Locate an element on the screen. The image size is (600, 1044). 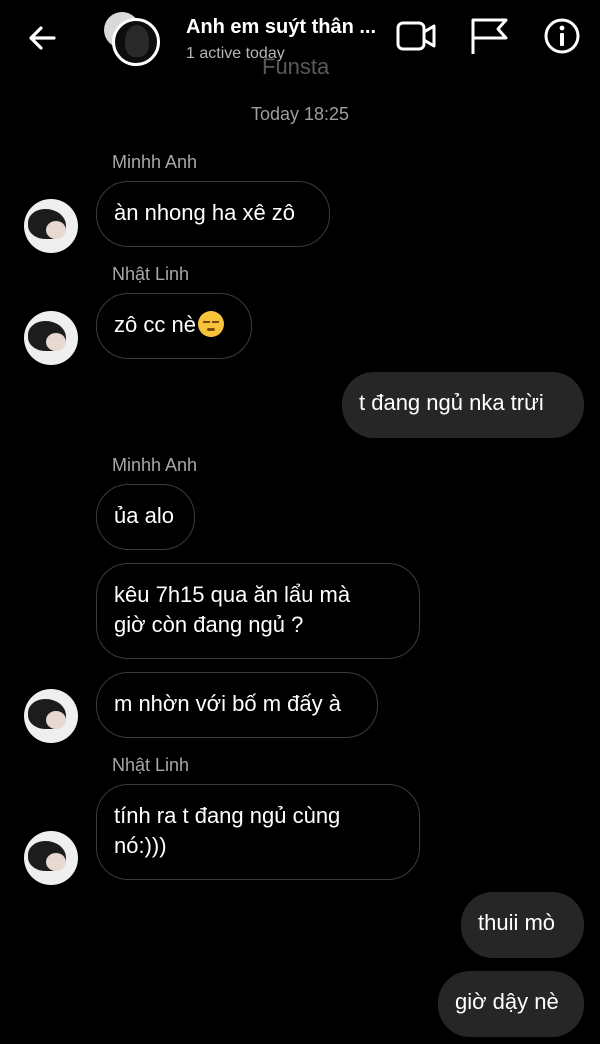
flag-icon is located at coordinates (489, 36).